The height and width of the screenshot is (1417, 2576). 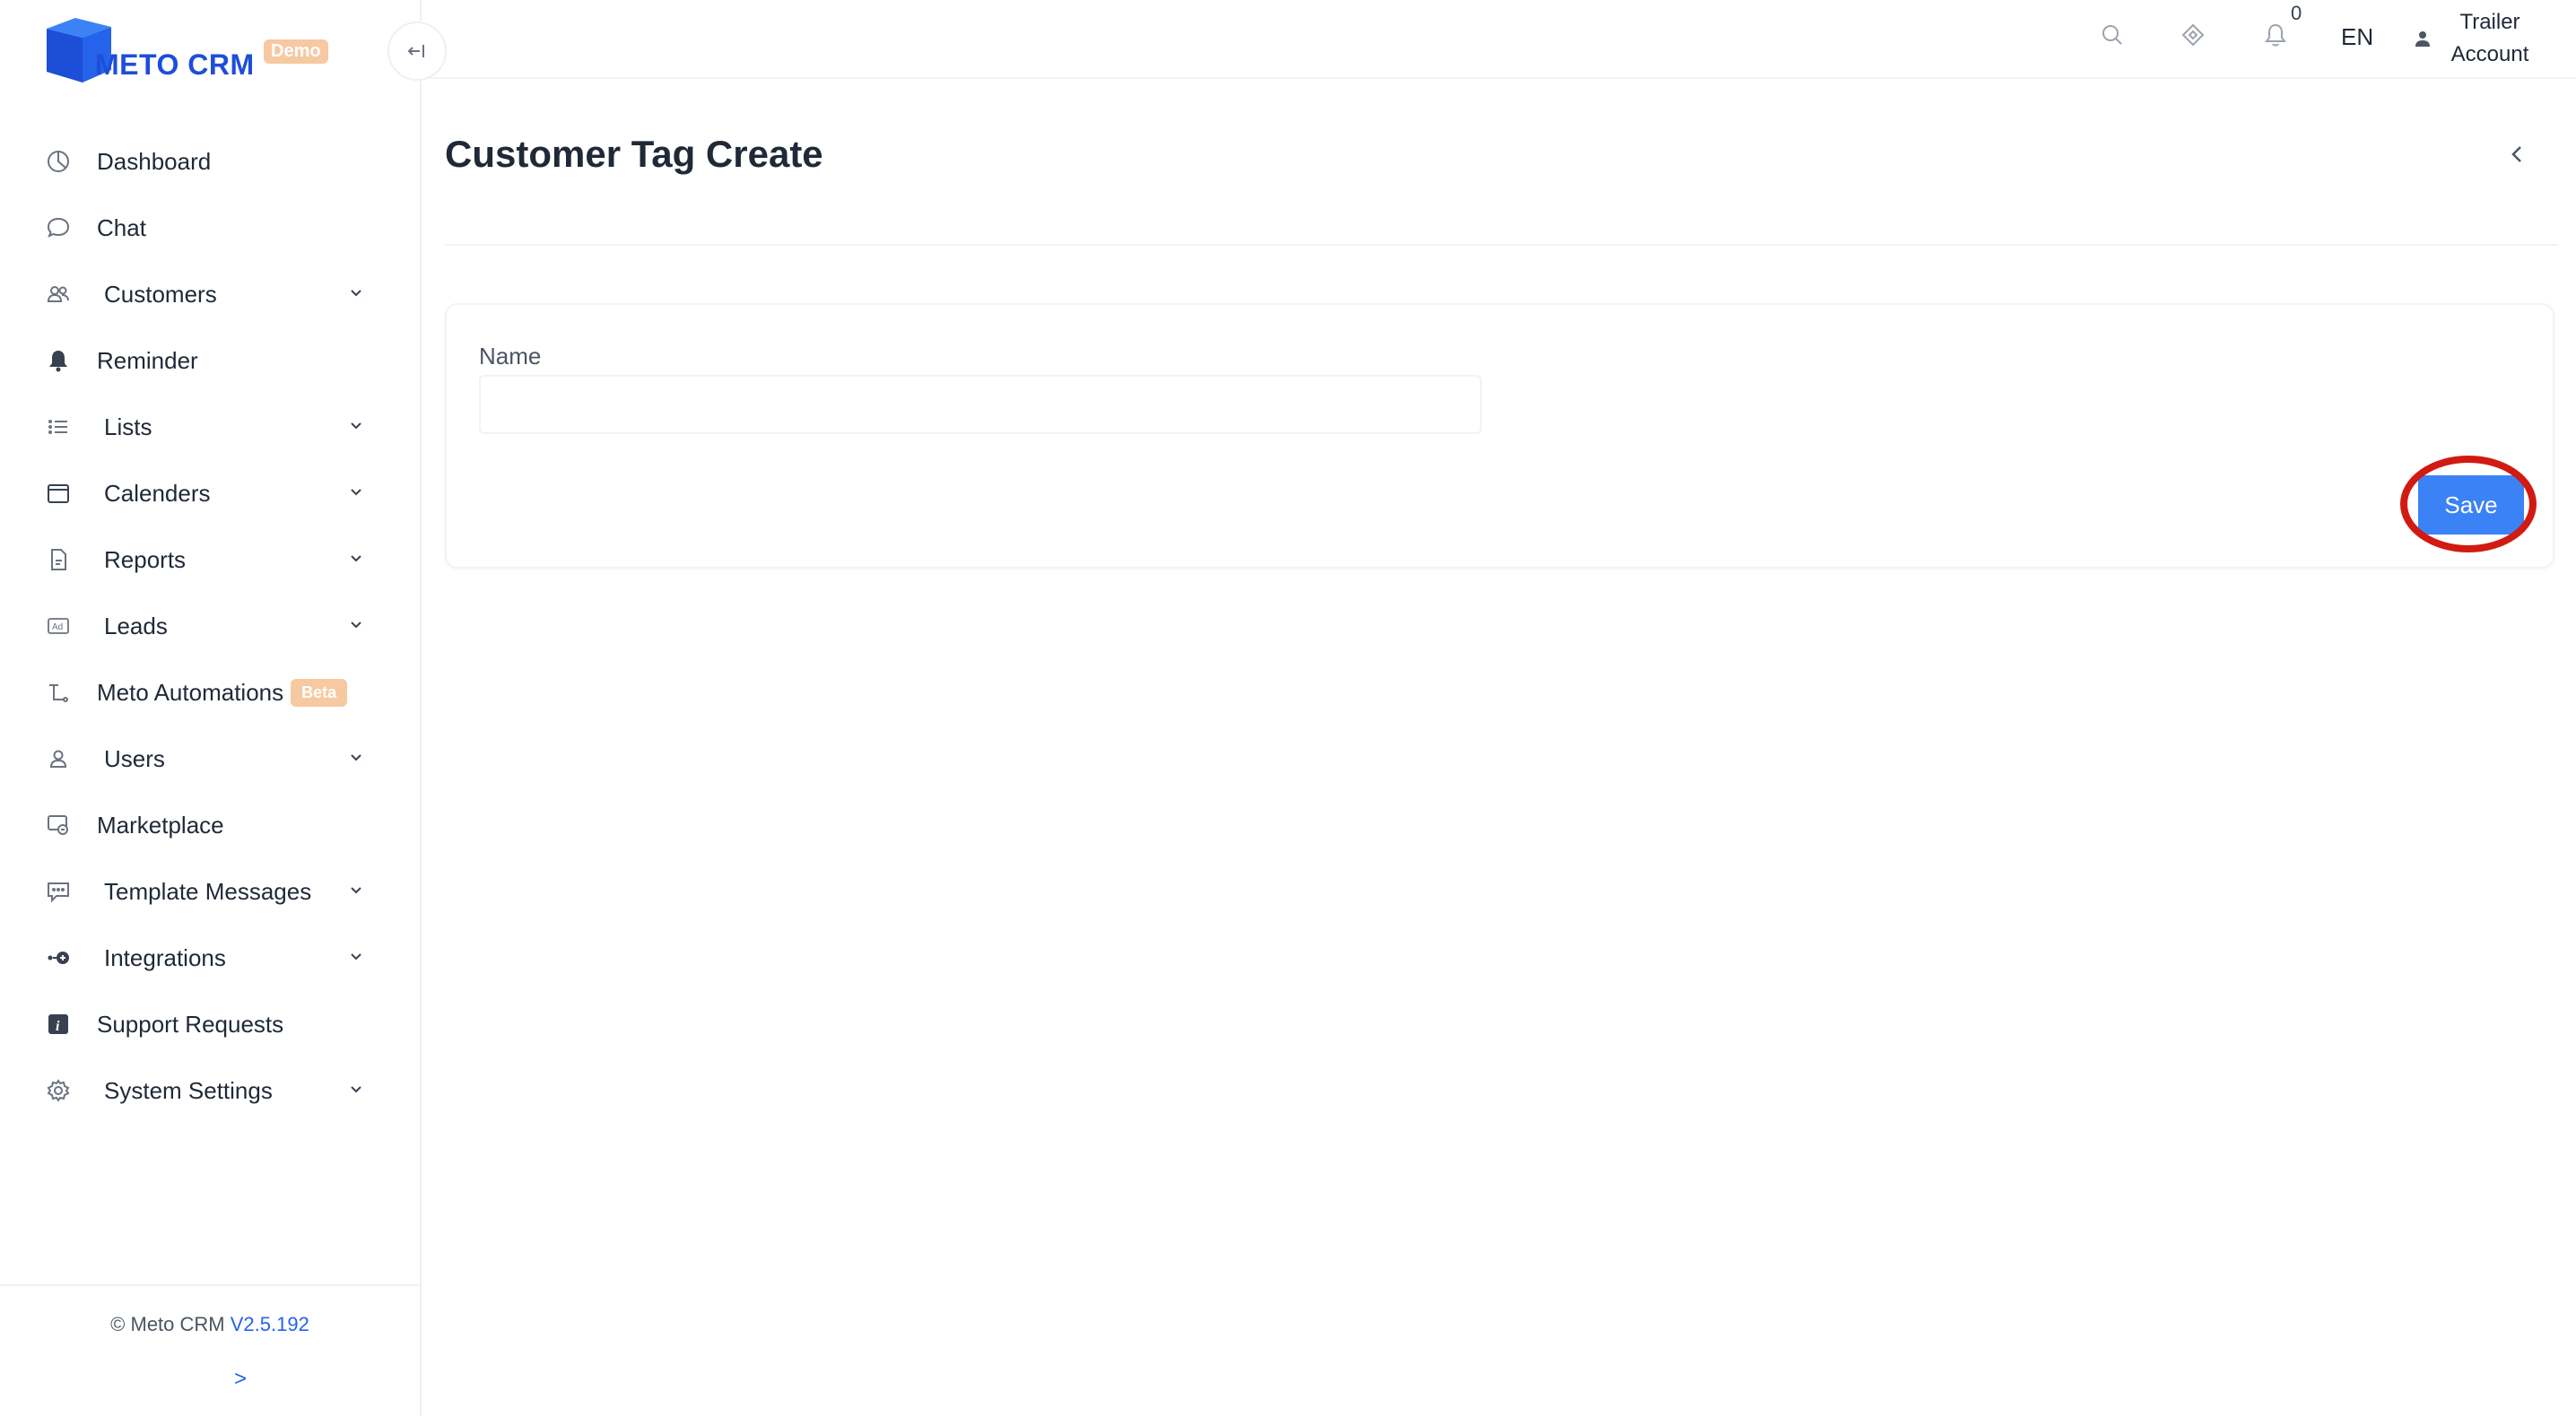 I want to click on language-selector: EN, so click(x=2357, y=37).